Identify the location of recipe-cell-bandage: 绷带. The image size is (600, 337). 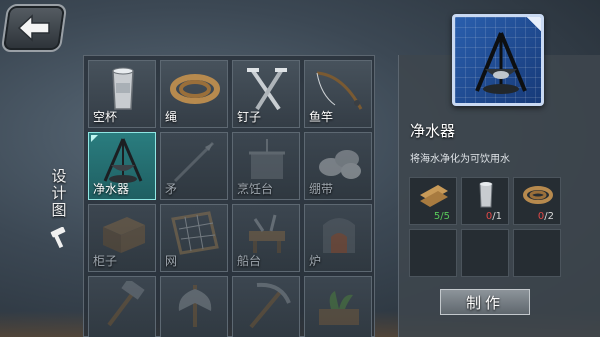
(338, 166).